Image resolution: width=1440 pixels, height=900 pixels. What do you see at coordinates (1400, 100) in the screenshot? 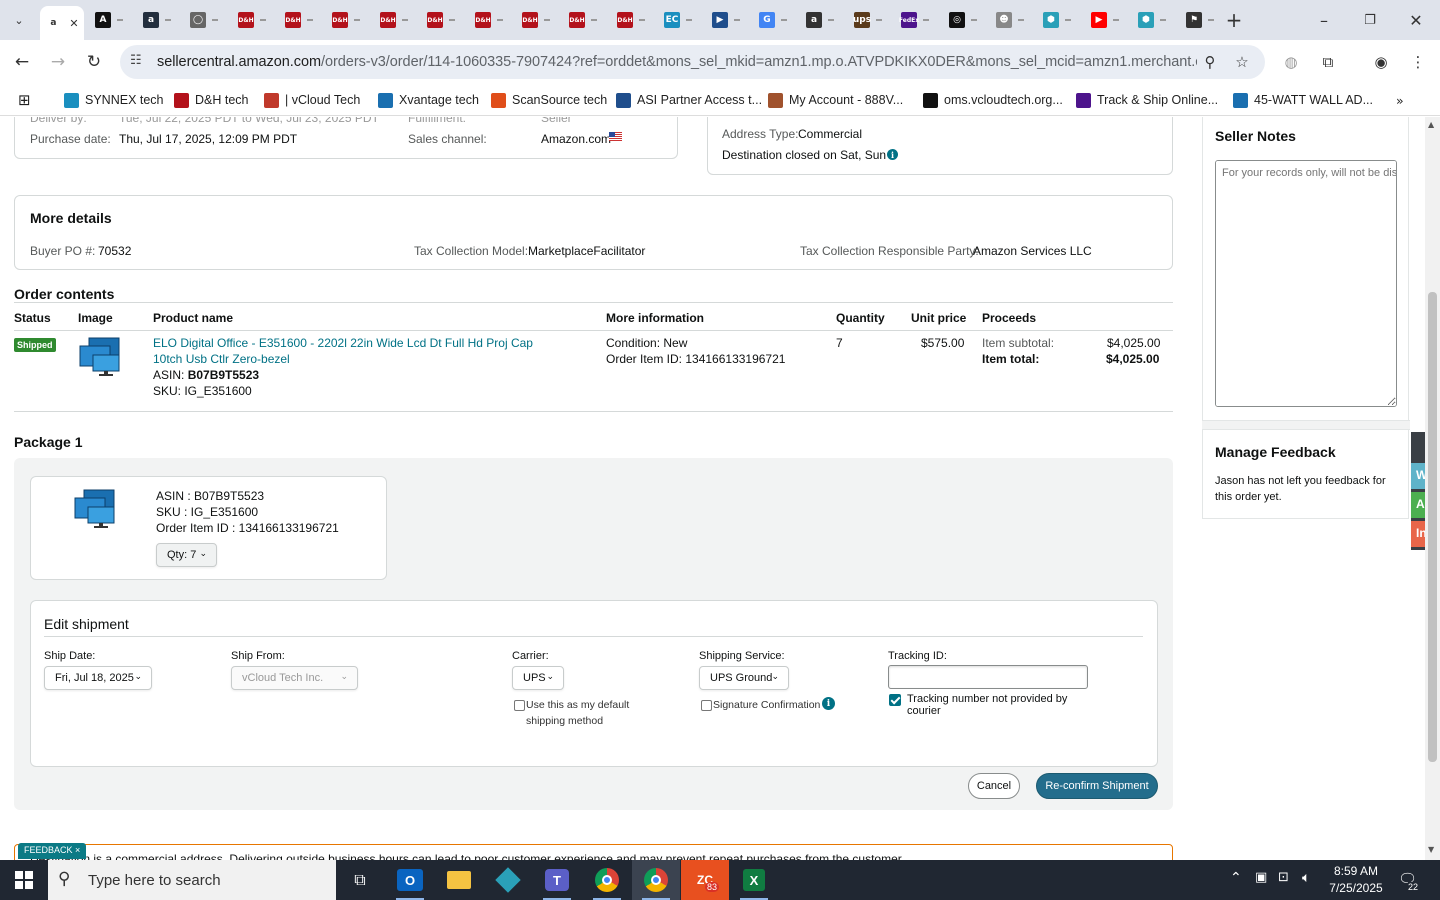
I see `more-bookmarks-icon: »` at bounding box center [1400, 100].